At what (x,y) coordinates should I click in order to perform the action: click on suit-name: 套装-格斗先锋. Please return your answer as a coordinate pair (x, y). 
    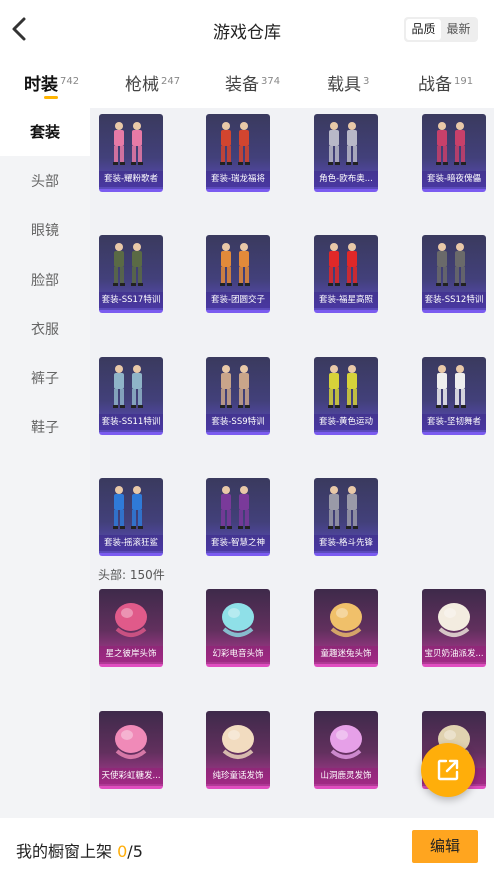
    Looking at the image, I should click on (346, 543).